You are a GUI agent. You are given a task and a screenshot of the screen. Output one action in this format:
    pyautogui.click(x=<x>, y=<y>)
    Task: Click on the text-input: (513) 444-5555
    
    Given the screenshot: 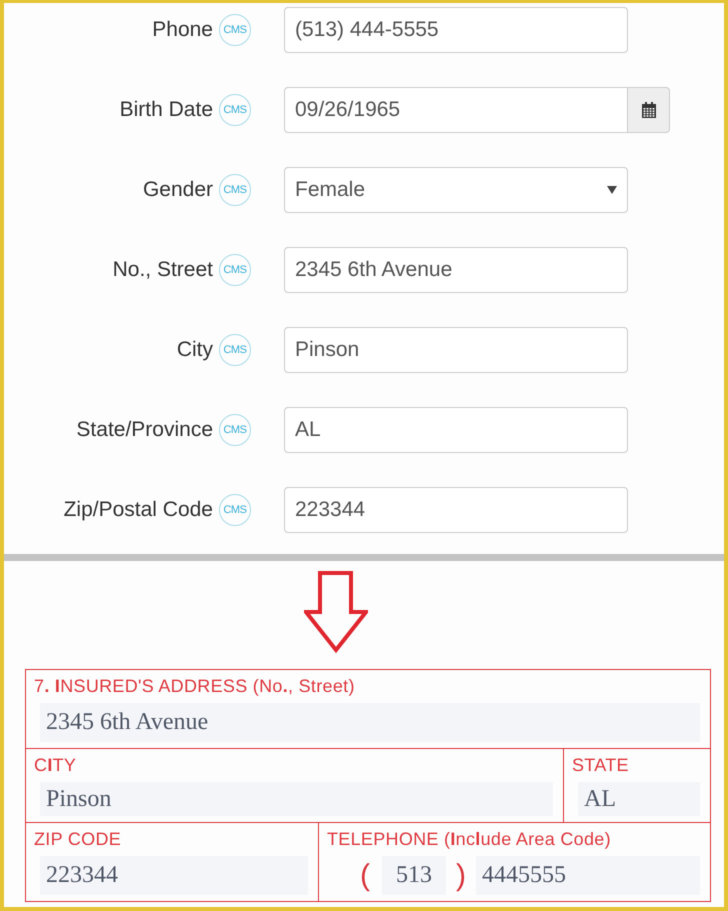 What is the action you would take?
    pyautogui.click(x=456, y=30)
    